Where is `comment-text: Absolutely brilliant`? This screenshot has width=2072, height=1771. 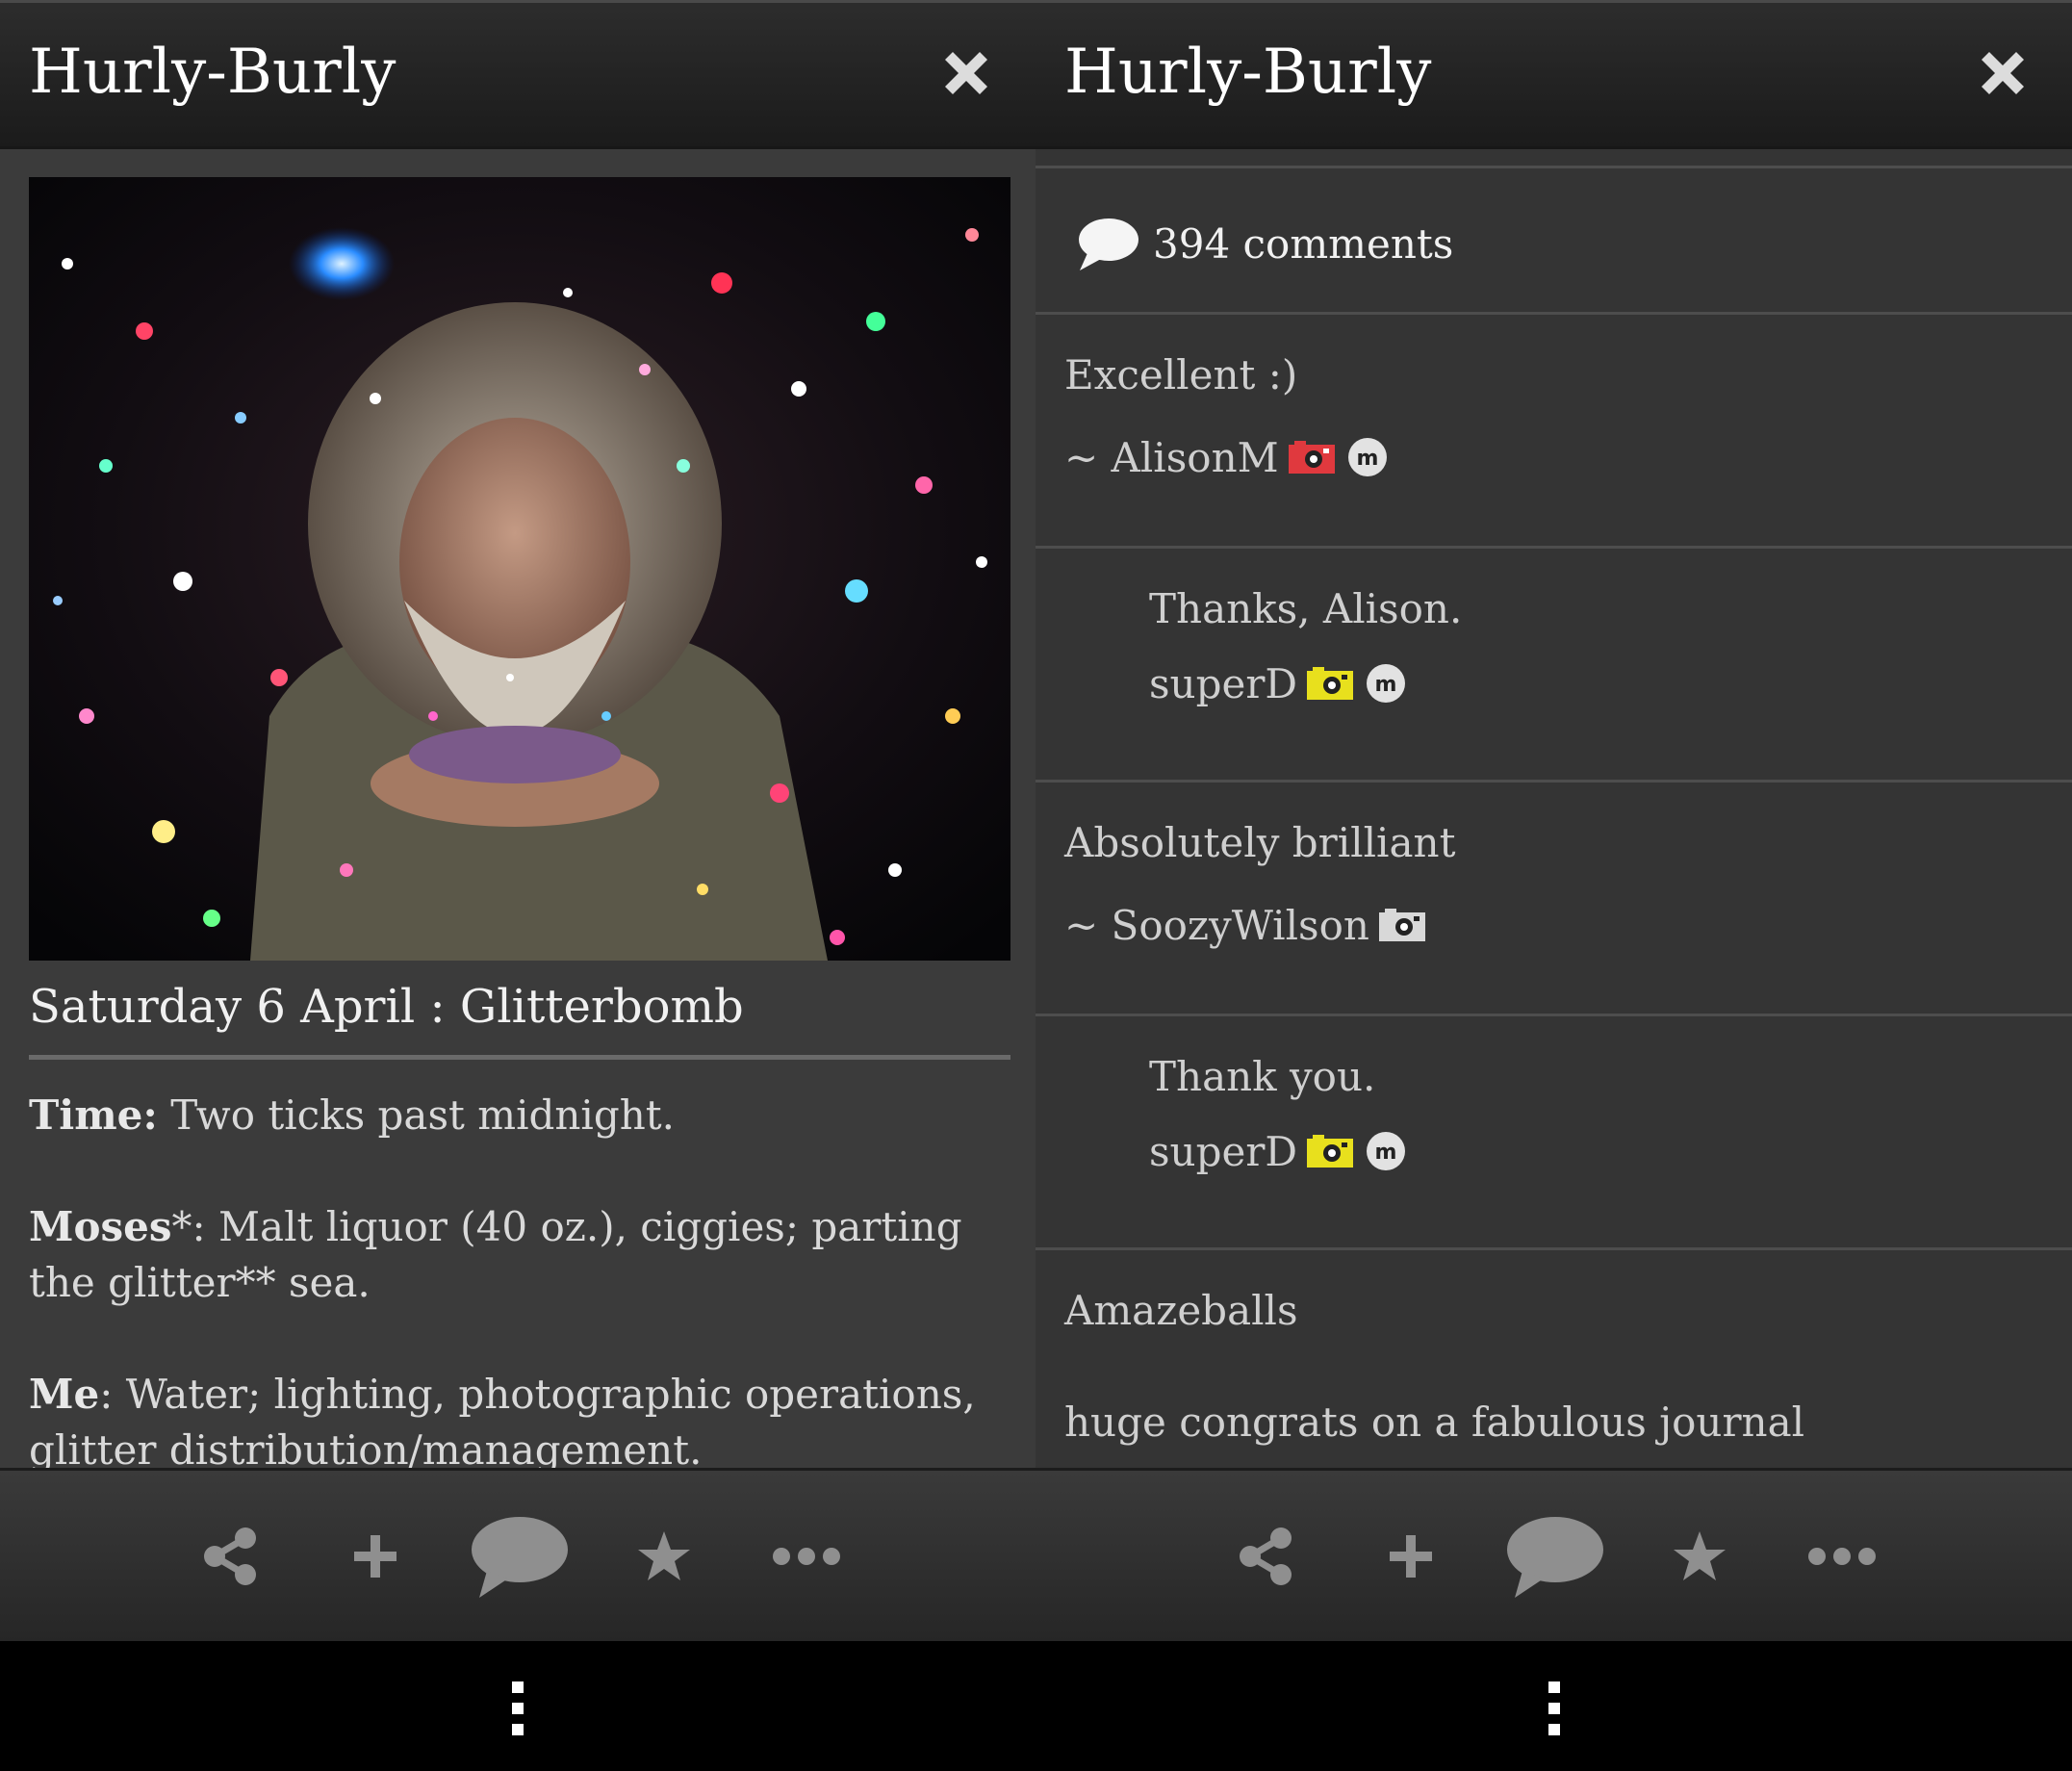 comment-text: Absolutely brilliant is located at coordinates (1260, 842).